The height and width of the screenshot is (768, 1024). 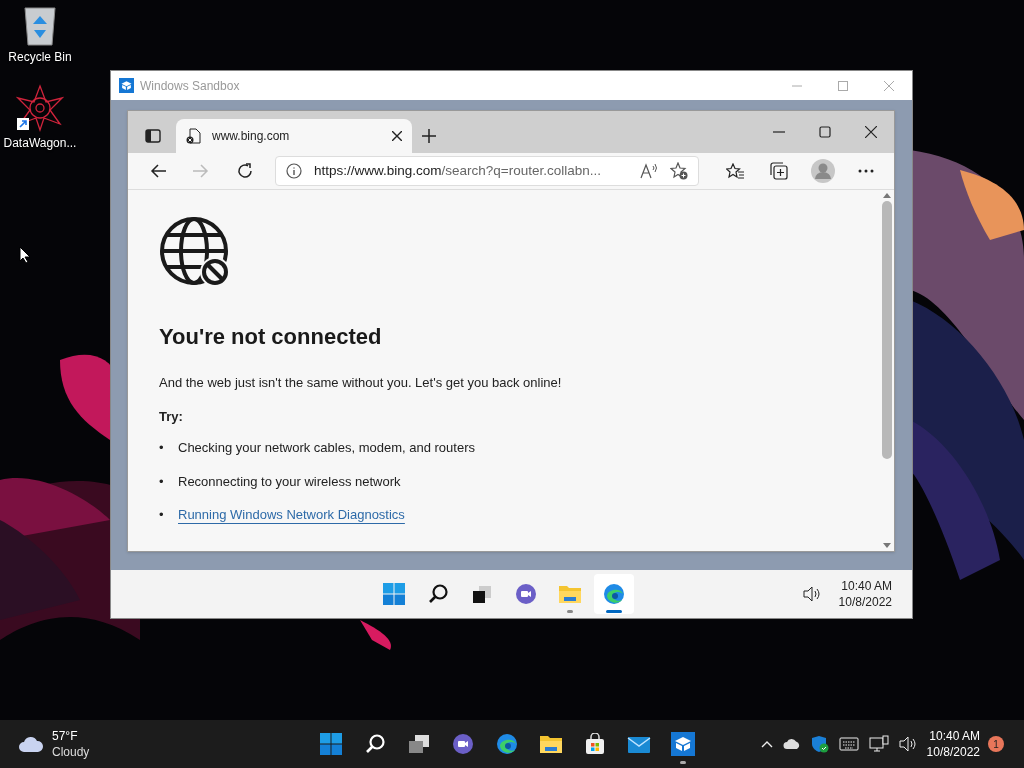 What do you see at coordinates (157, 171) in the screenshot?
I see `left-arrow-icon` at bounding box center [157, 171].